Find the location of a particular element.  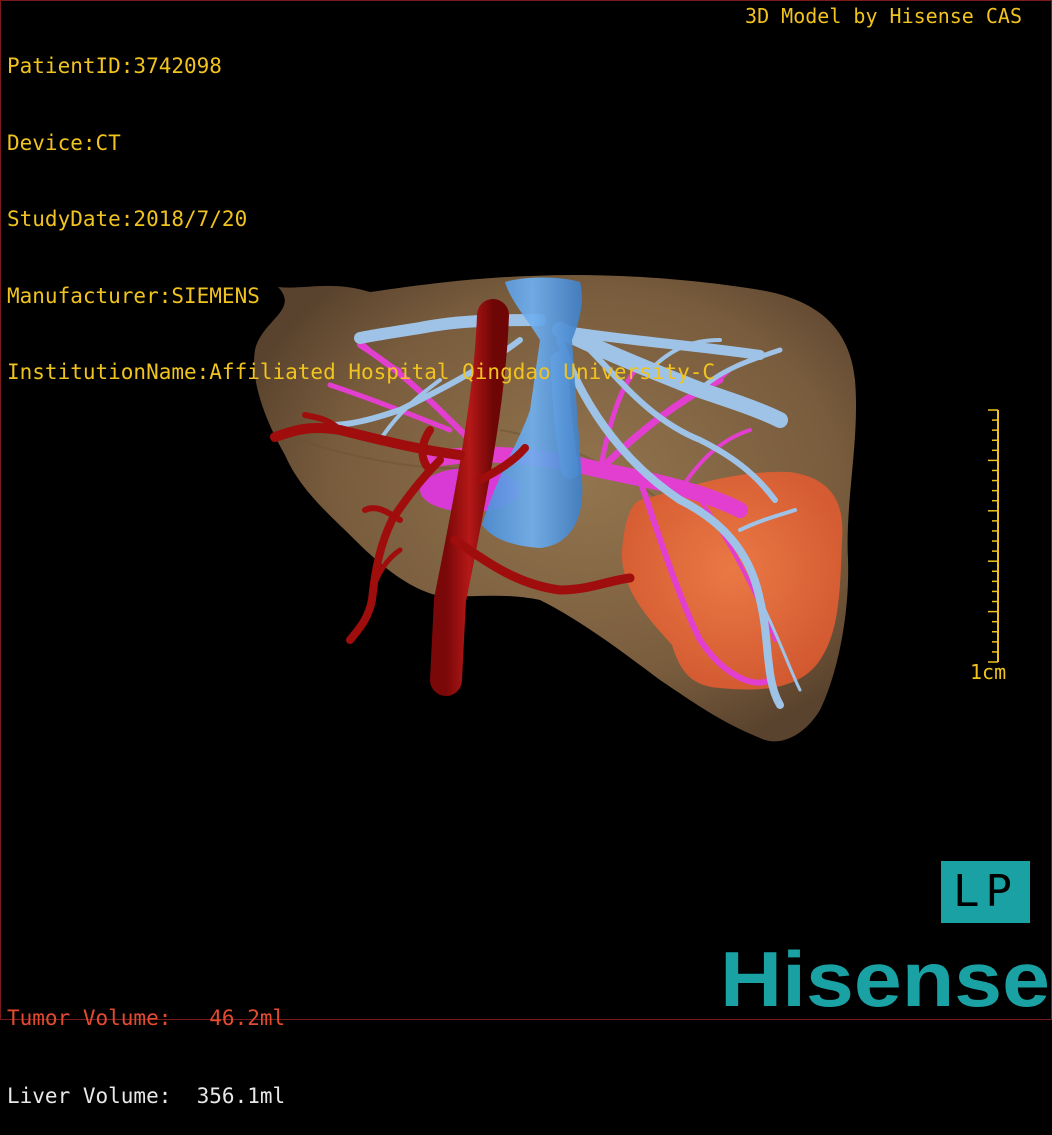

hisense-logo: Hisense is located at coordinates (885, 976).